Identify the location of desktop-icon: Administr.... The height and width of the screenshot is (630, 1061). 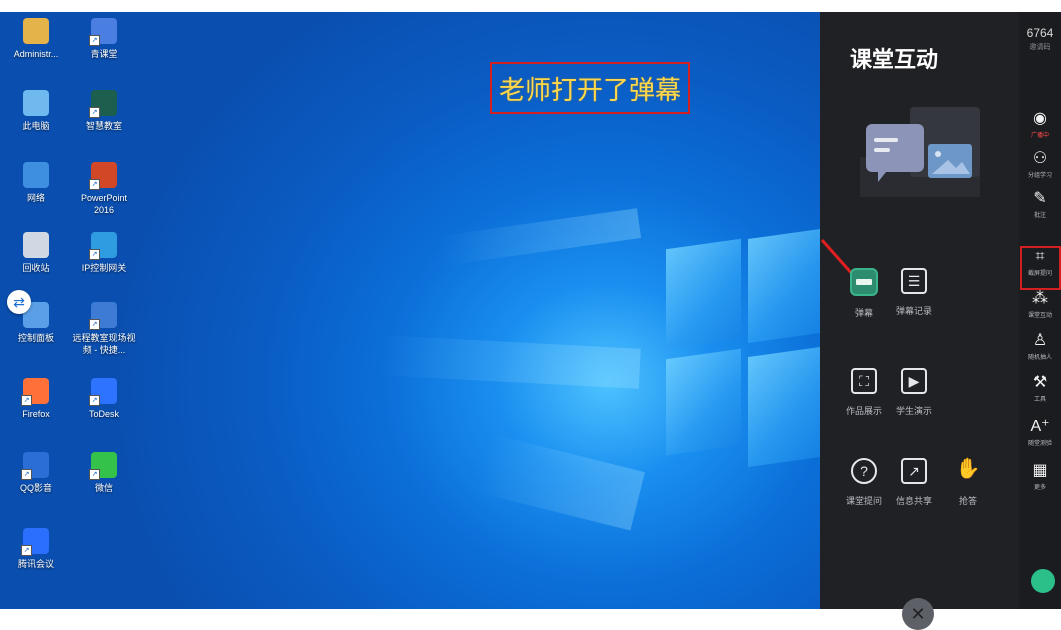
(36, 39).